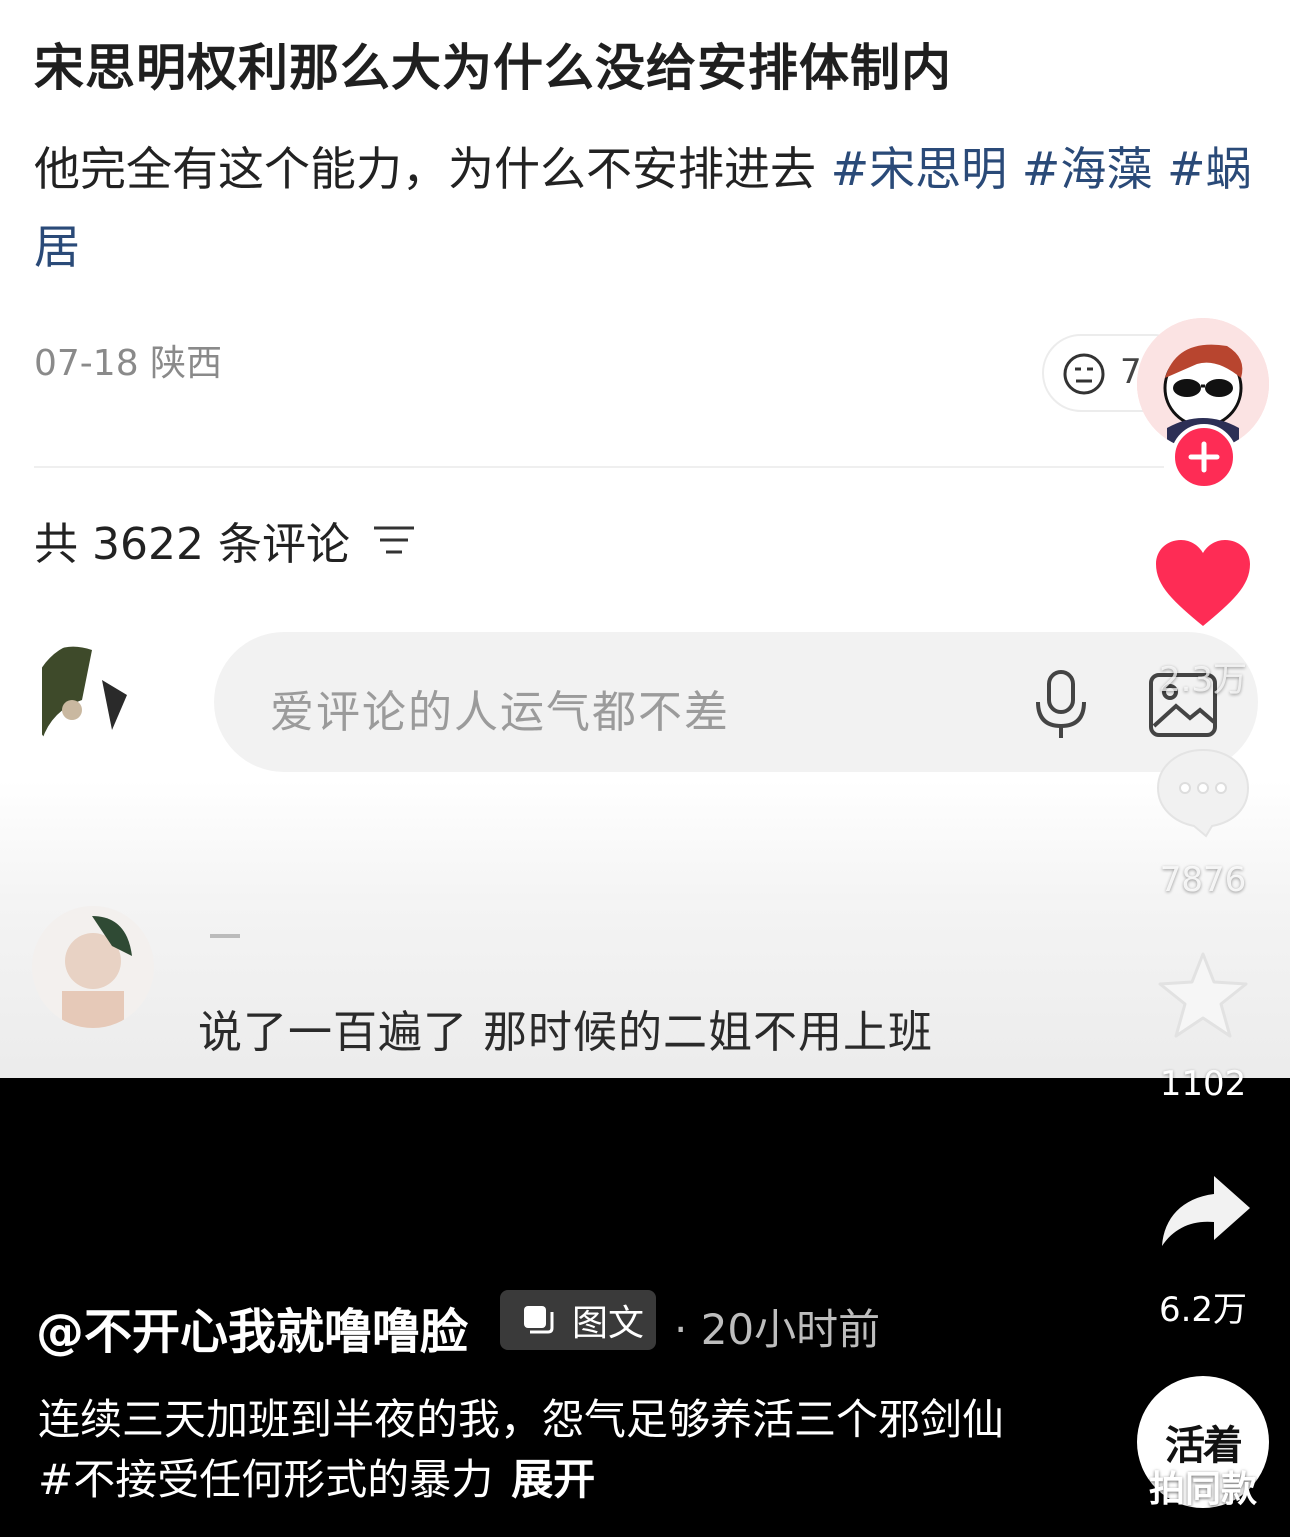  I want to click on gallery-icon, so click(539, 1320).